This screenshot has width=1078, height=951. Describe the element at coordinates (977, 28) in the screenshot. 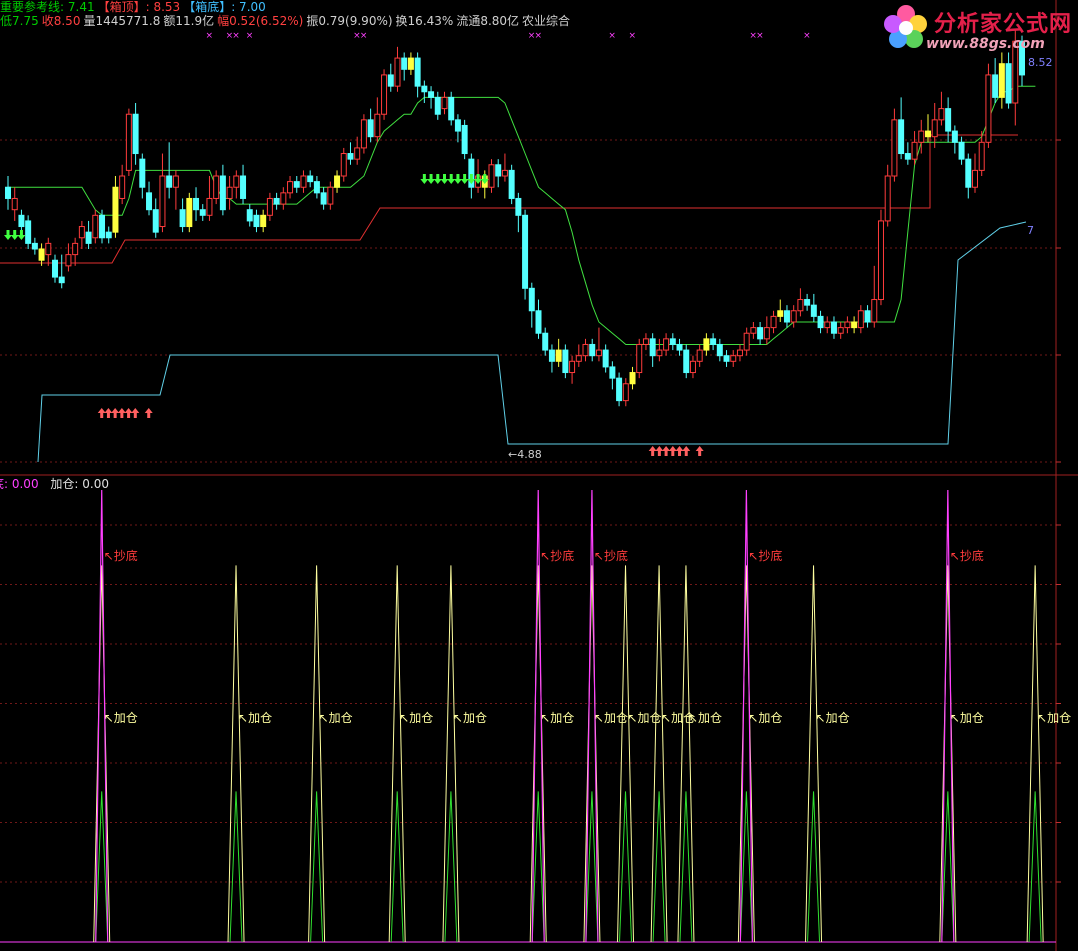

I see `site-logo: 分析家公式网 www.88gs.com` at that location.